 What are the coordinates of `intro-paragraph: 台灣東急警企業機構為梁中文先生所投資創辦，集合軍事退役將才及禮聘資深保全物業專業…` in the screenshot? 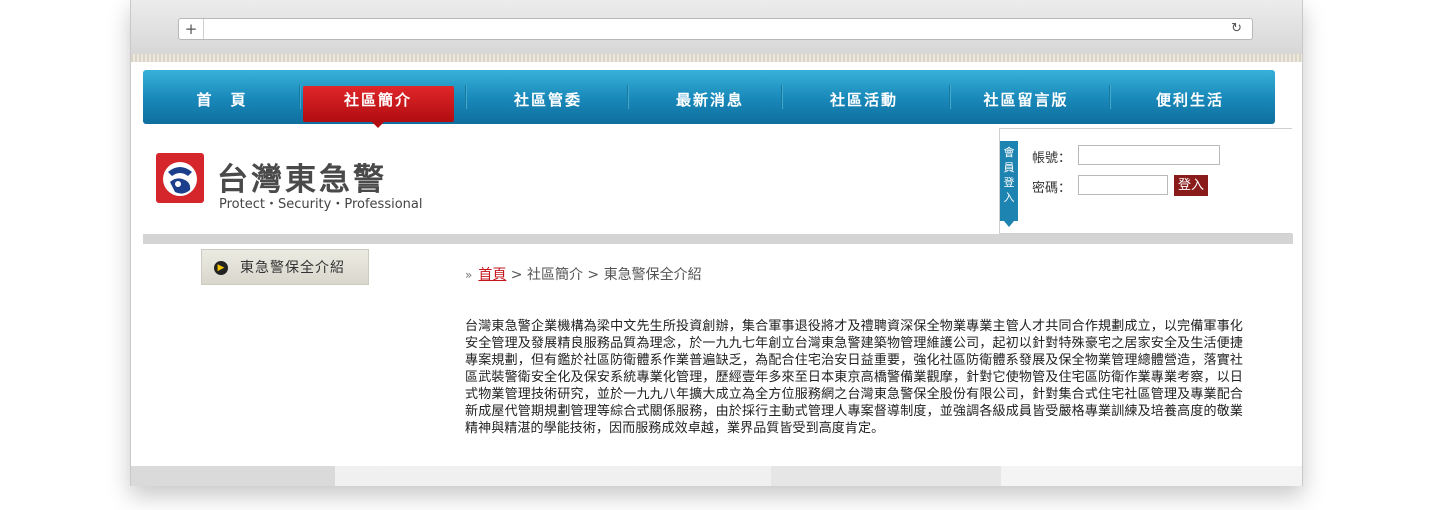 It's located at (854, 377).